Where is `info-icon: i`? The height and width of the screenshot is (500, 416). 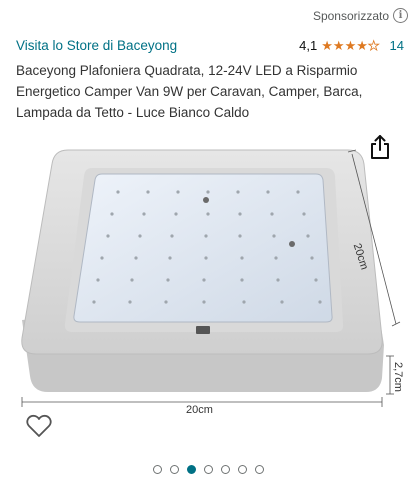
info-icon: i is located at coordinates (400, 15).